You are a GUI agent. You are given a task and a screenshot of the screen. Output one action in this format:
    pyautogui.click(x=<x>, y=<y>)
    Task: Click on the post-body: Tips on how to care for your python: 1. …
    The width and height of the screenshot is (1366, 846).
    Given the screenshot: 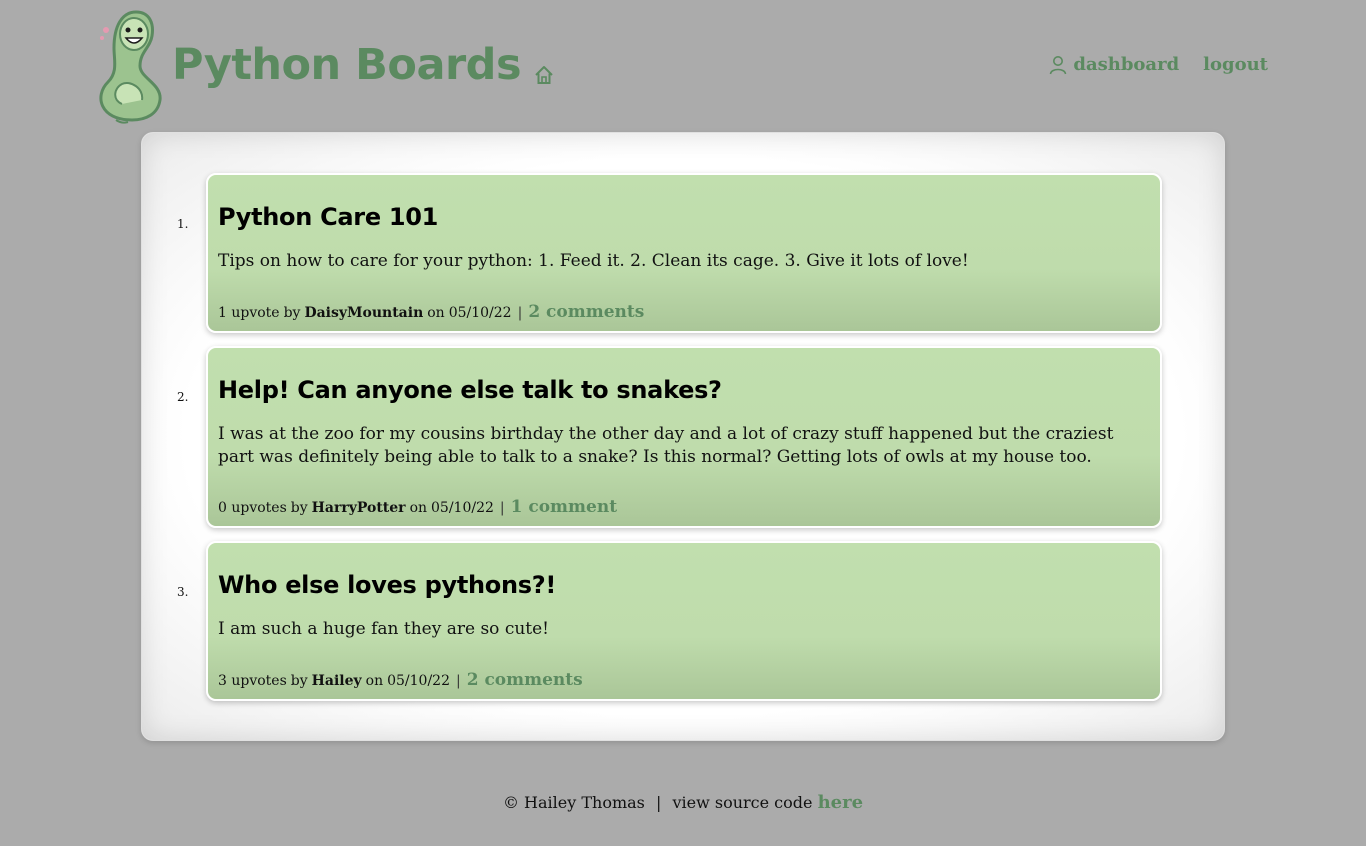 What is the action you would take?
    pyautogui.click(x=593, y=260)
    